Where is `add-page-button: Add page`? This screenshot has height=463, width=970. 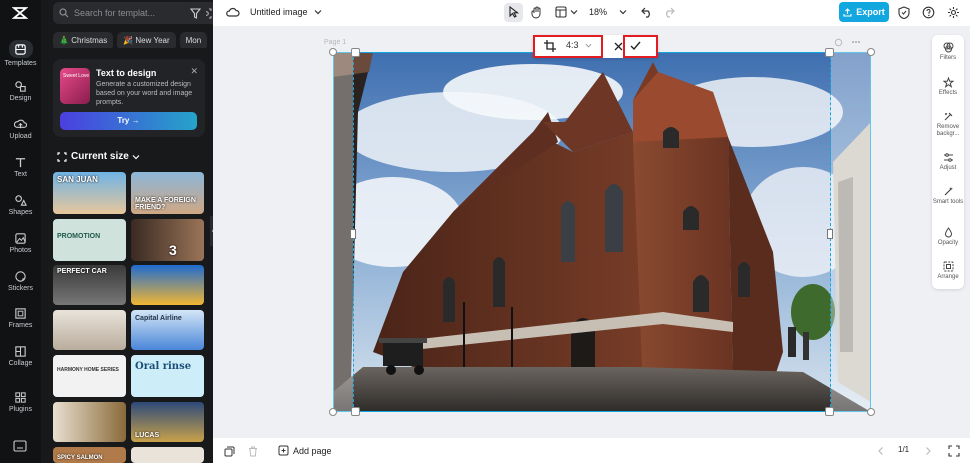 add-page-button: Add page is located at coordinates (305, 450).